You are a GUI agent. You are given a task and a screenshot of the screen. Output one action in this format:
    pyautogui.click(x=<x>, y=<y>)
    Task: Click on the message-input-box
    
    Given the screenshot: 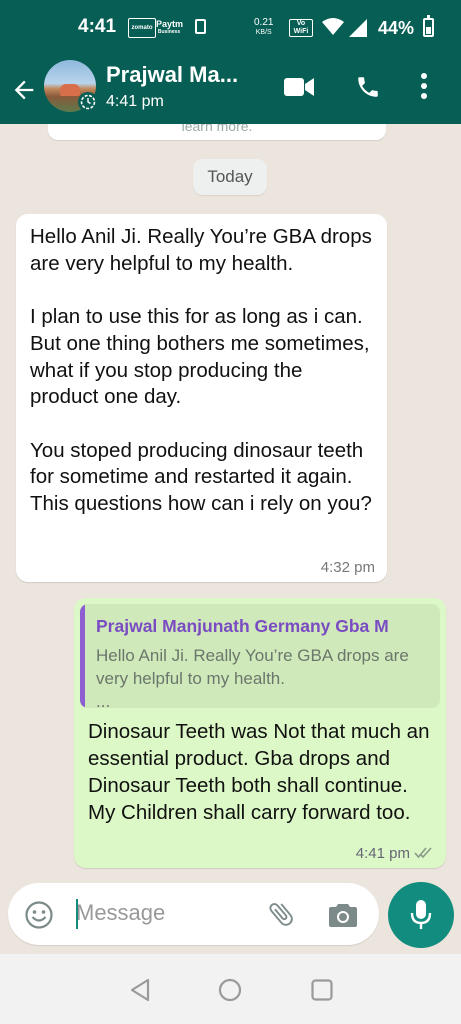 What is the action you would take?
    pyautogui.click(x=193, y=914)
    